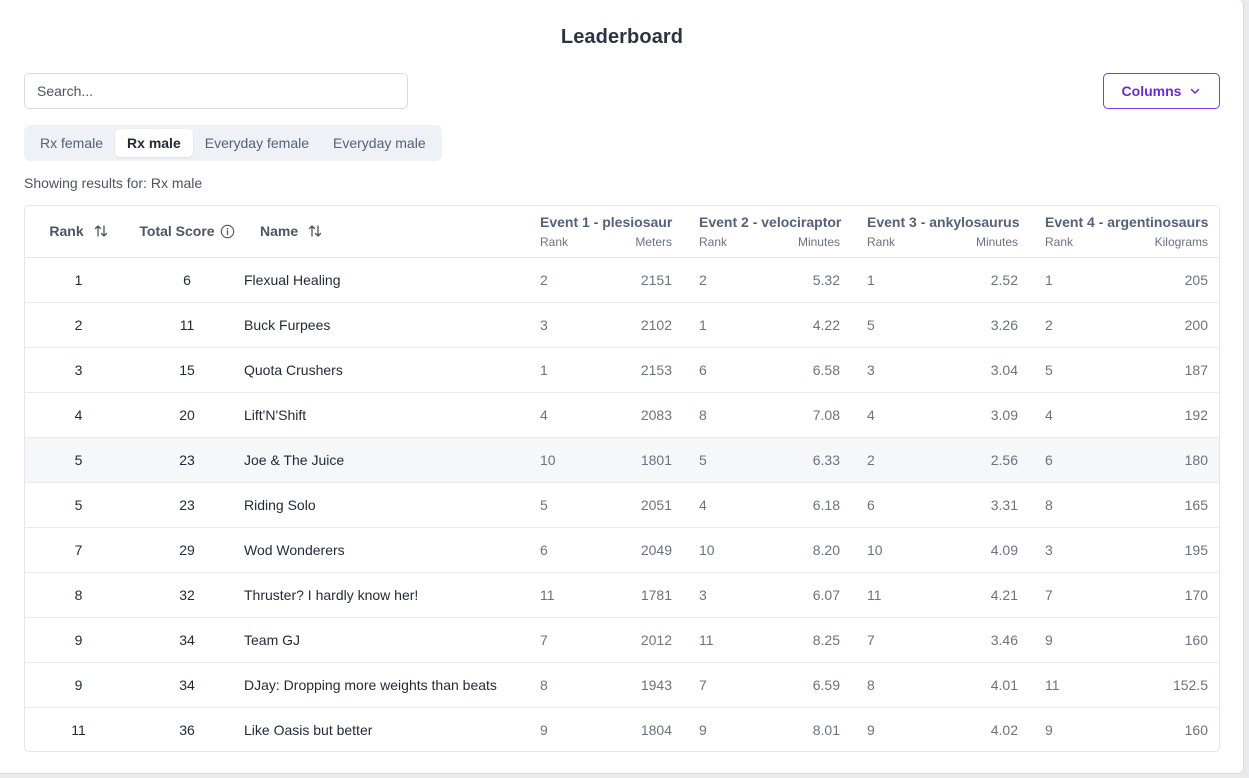 The width and height of the screenshot is (1249, 778). I want to click on tab-everyday-male: Everyday male, so click(379, 143).